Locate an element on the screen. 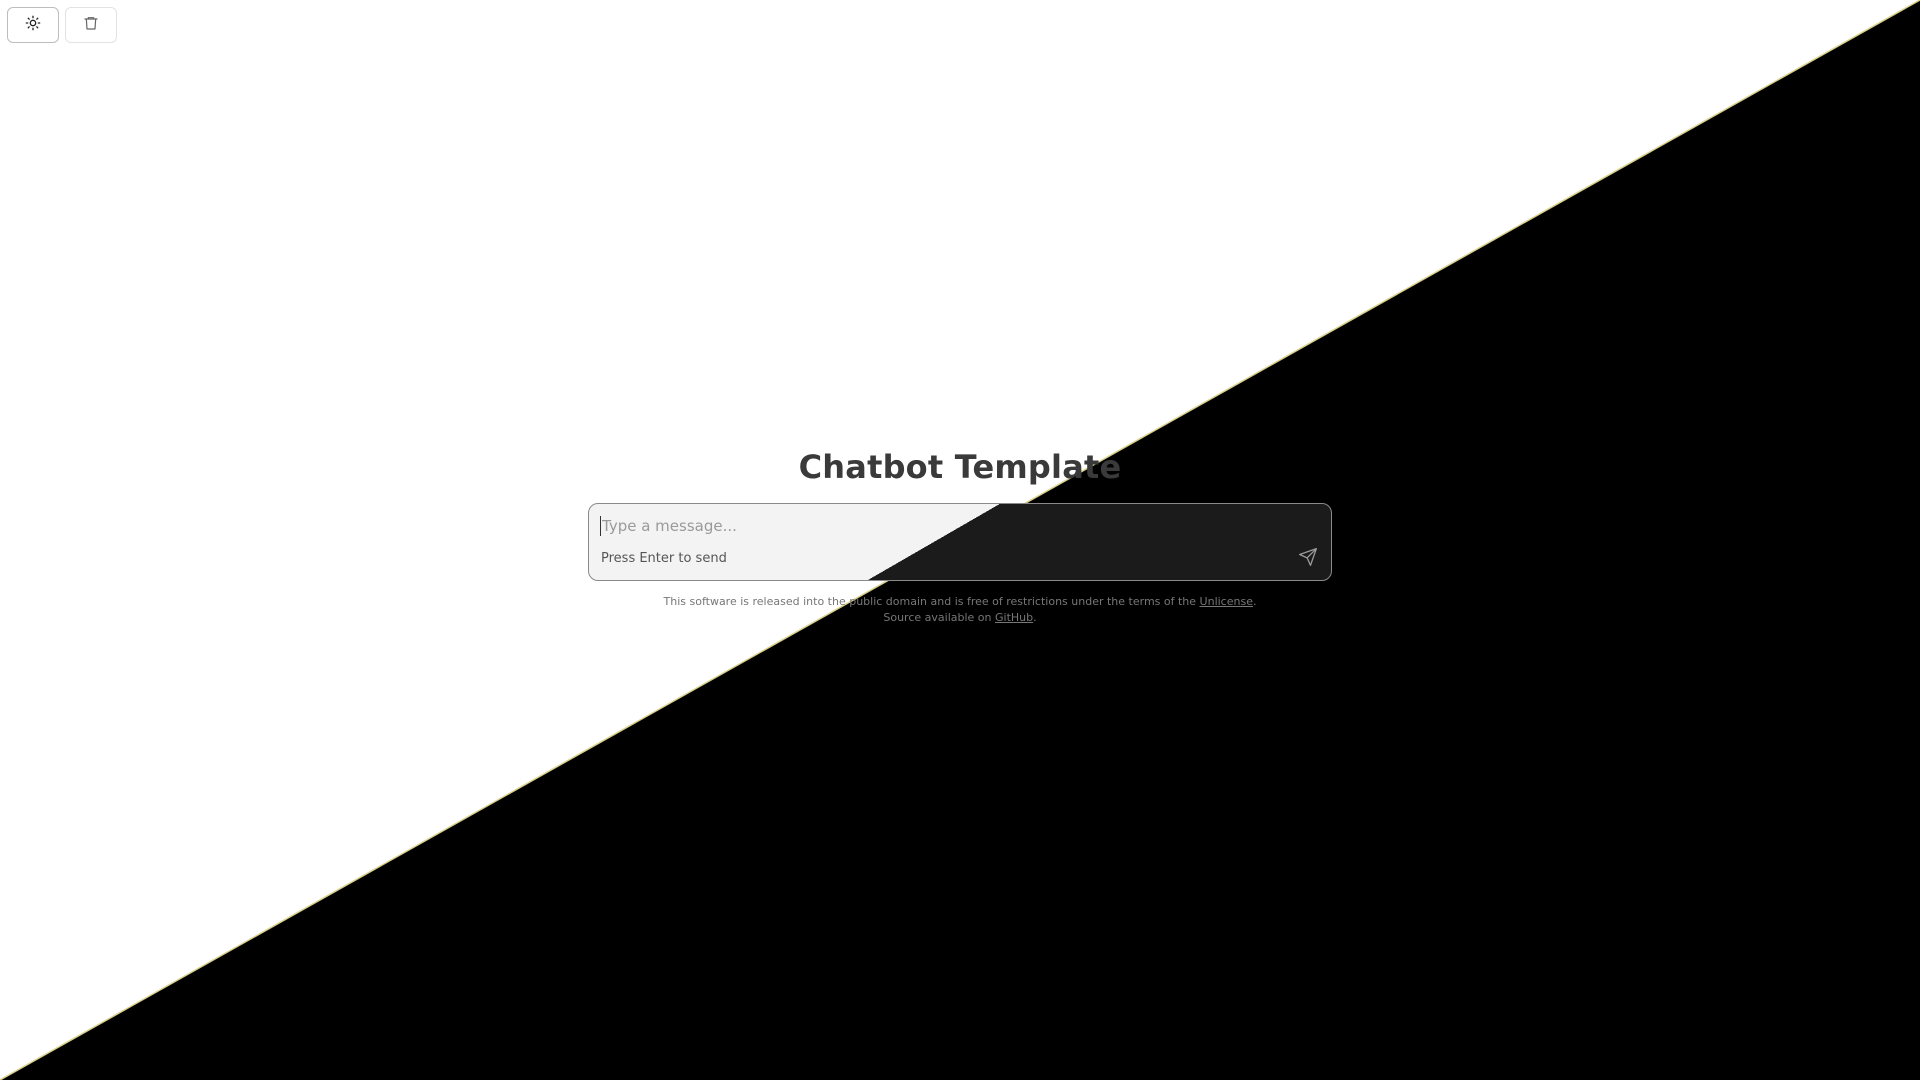 The height and width of the screenshot is (1080, 1920). license-period: . is located at coordinates (1254, 601).